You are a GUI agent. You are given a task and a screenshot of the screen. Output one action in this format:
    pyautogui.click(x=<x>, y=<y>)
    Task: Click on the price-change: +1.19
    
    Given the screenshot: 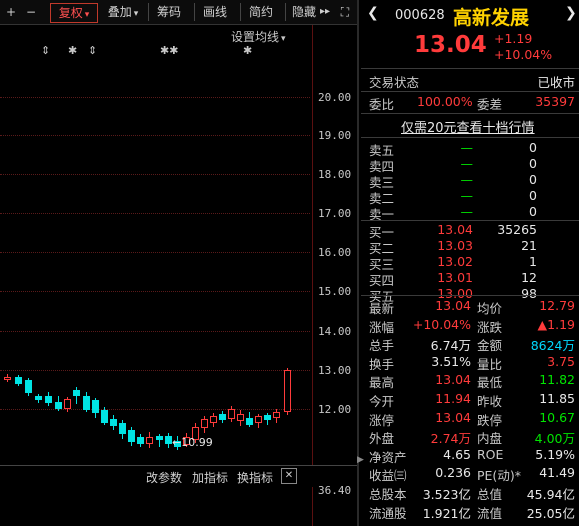 What is the action you would take?
    pyautogui.click(x=513, y=38)
    